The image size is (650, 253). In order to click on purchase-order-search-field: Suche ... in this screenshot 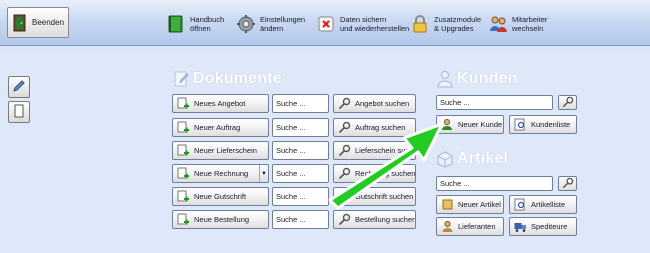, I will do `click(300, 219)`.